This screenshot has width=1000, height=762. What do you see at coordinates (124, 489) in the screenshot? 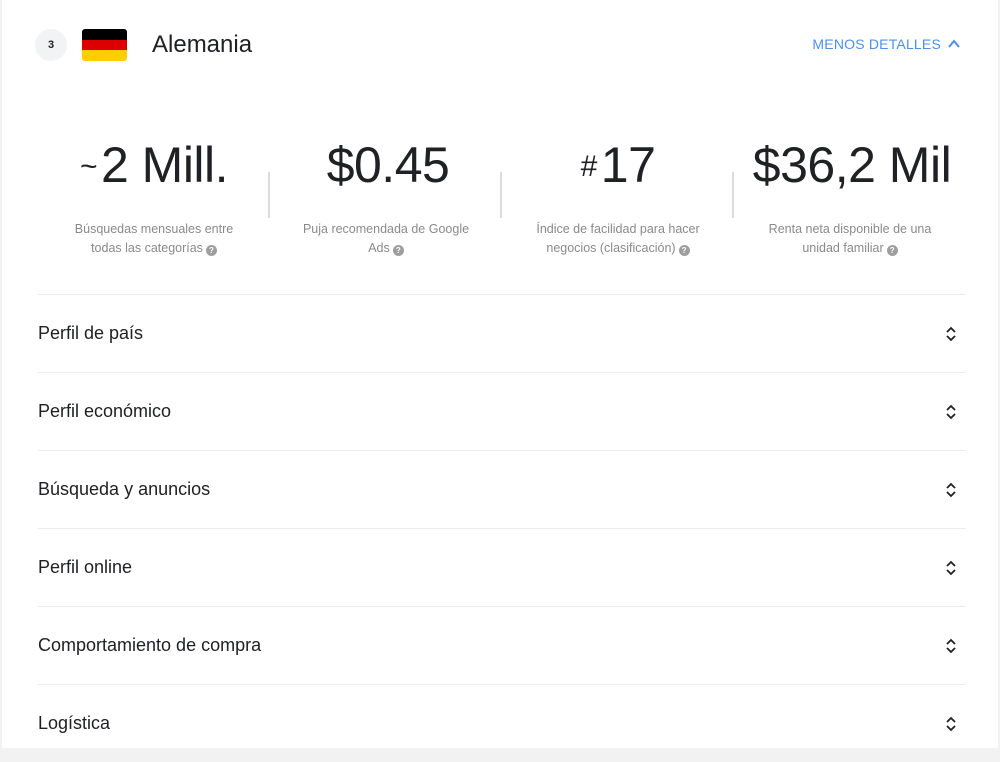
I see `section-label: Búsqueda y anuncios` at bounding box center [124, 489].